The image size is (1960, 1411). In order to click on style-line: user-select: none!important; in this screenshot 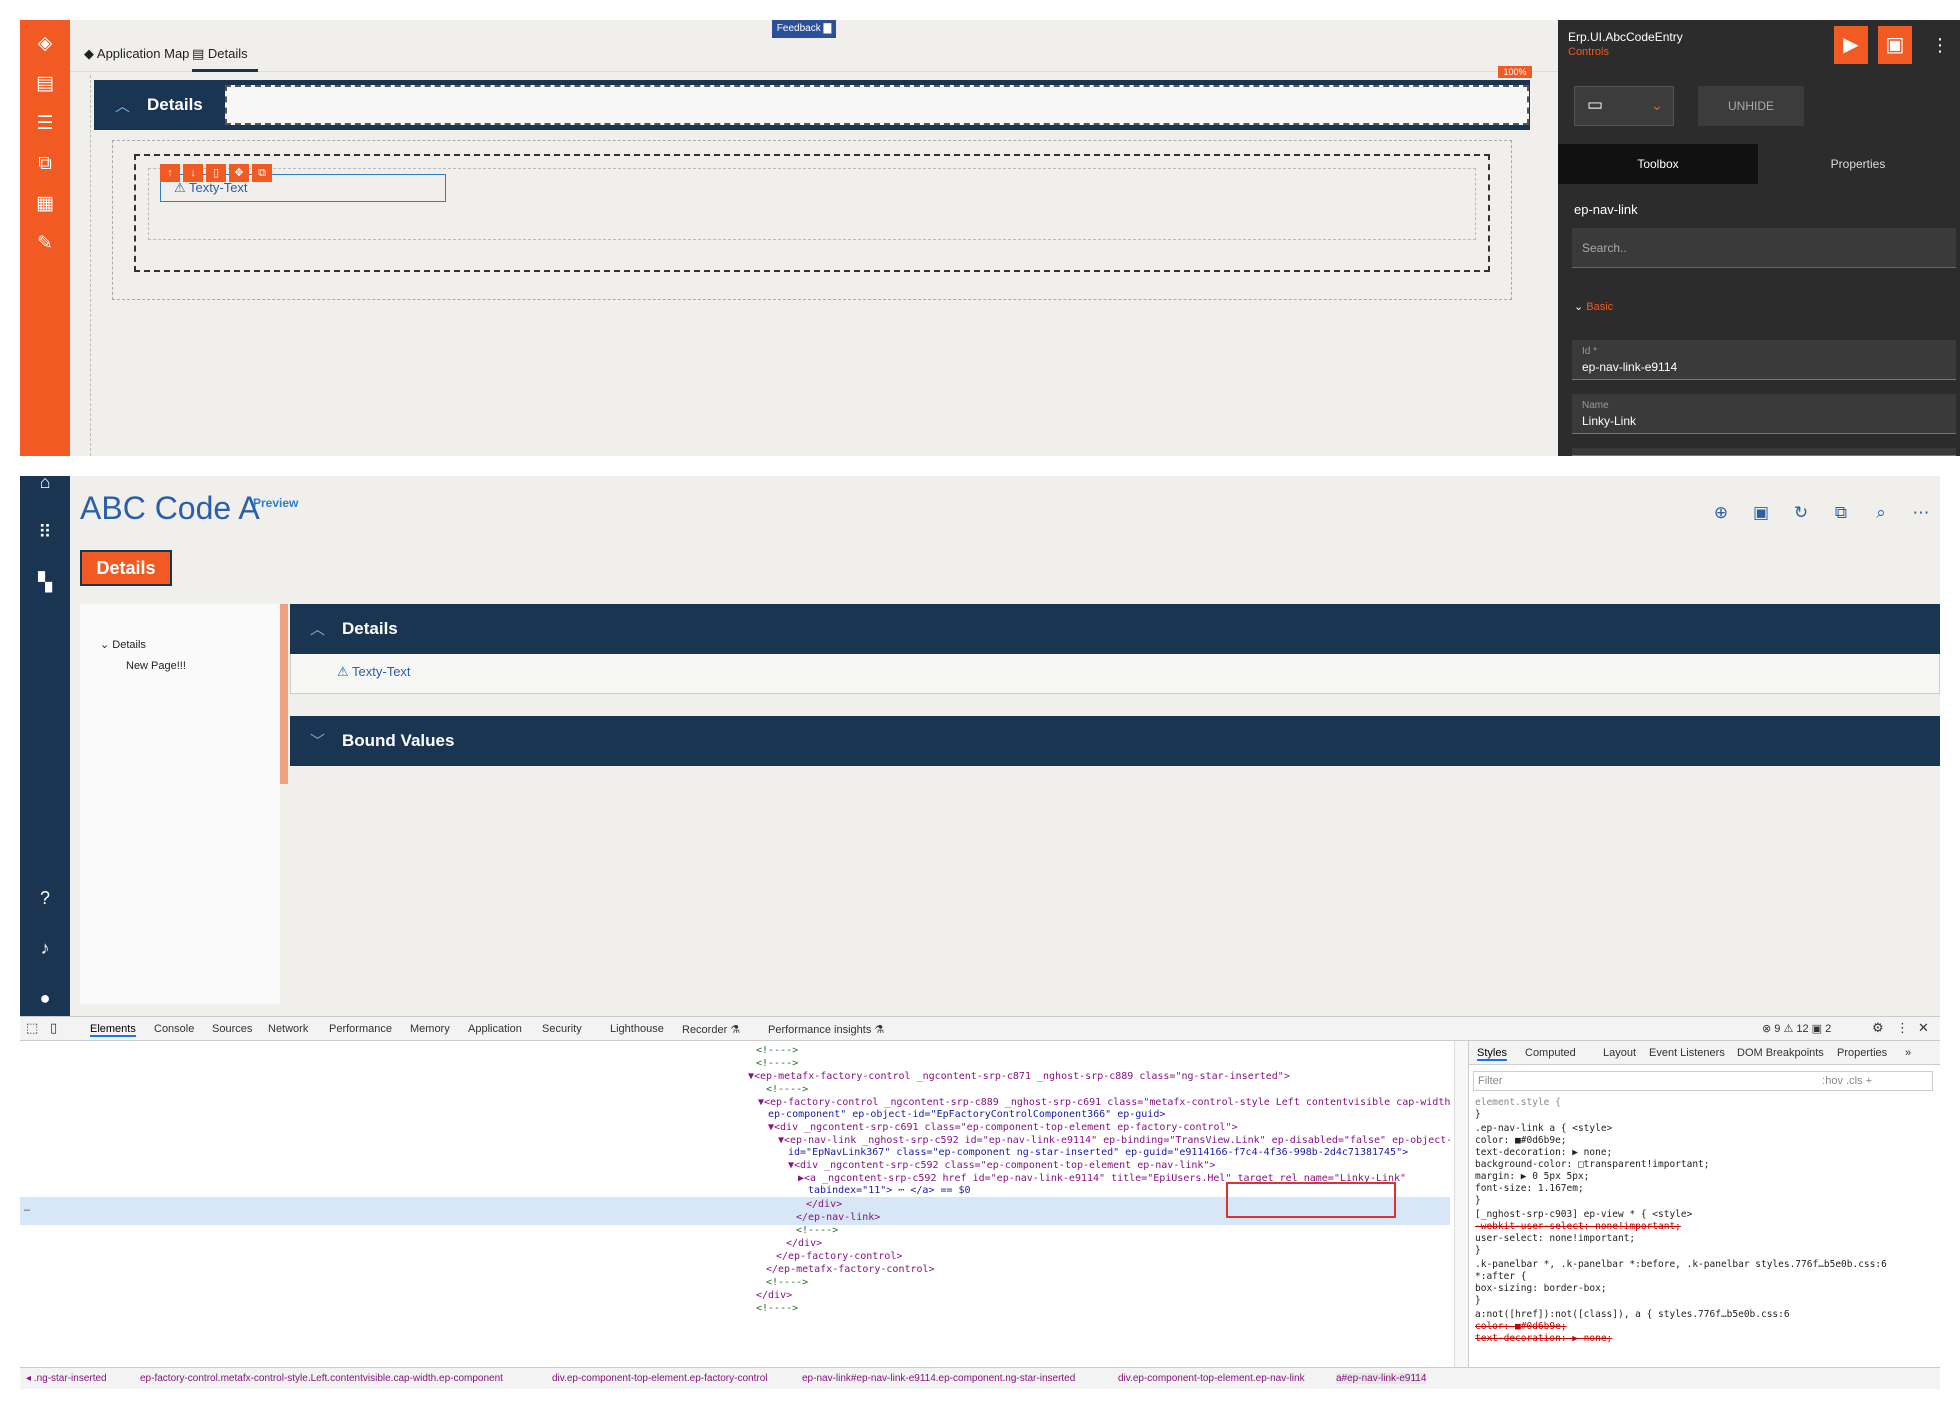, I will do `click(1555, 1238)`.